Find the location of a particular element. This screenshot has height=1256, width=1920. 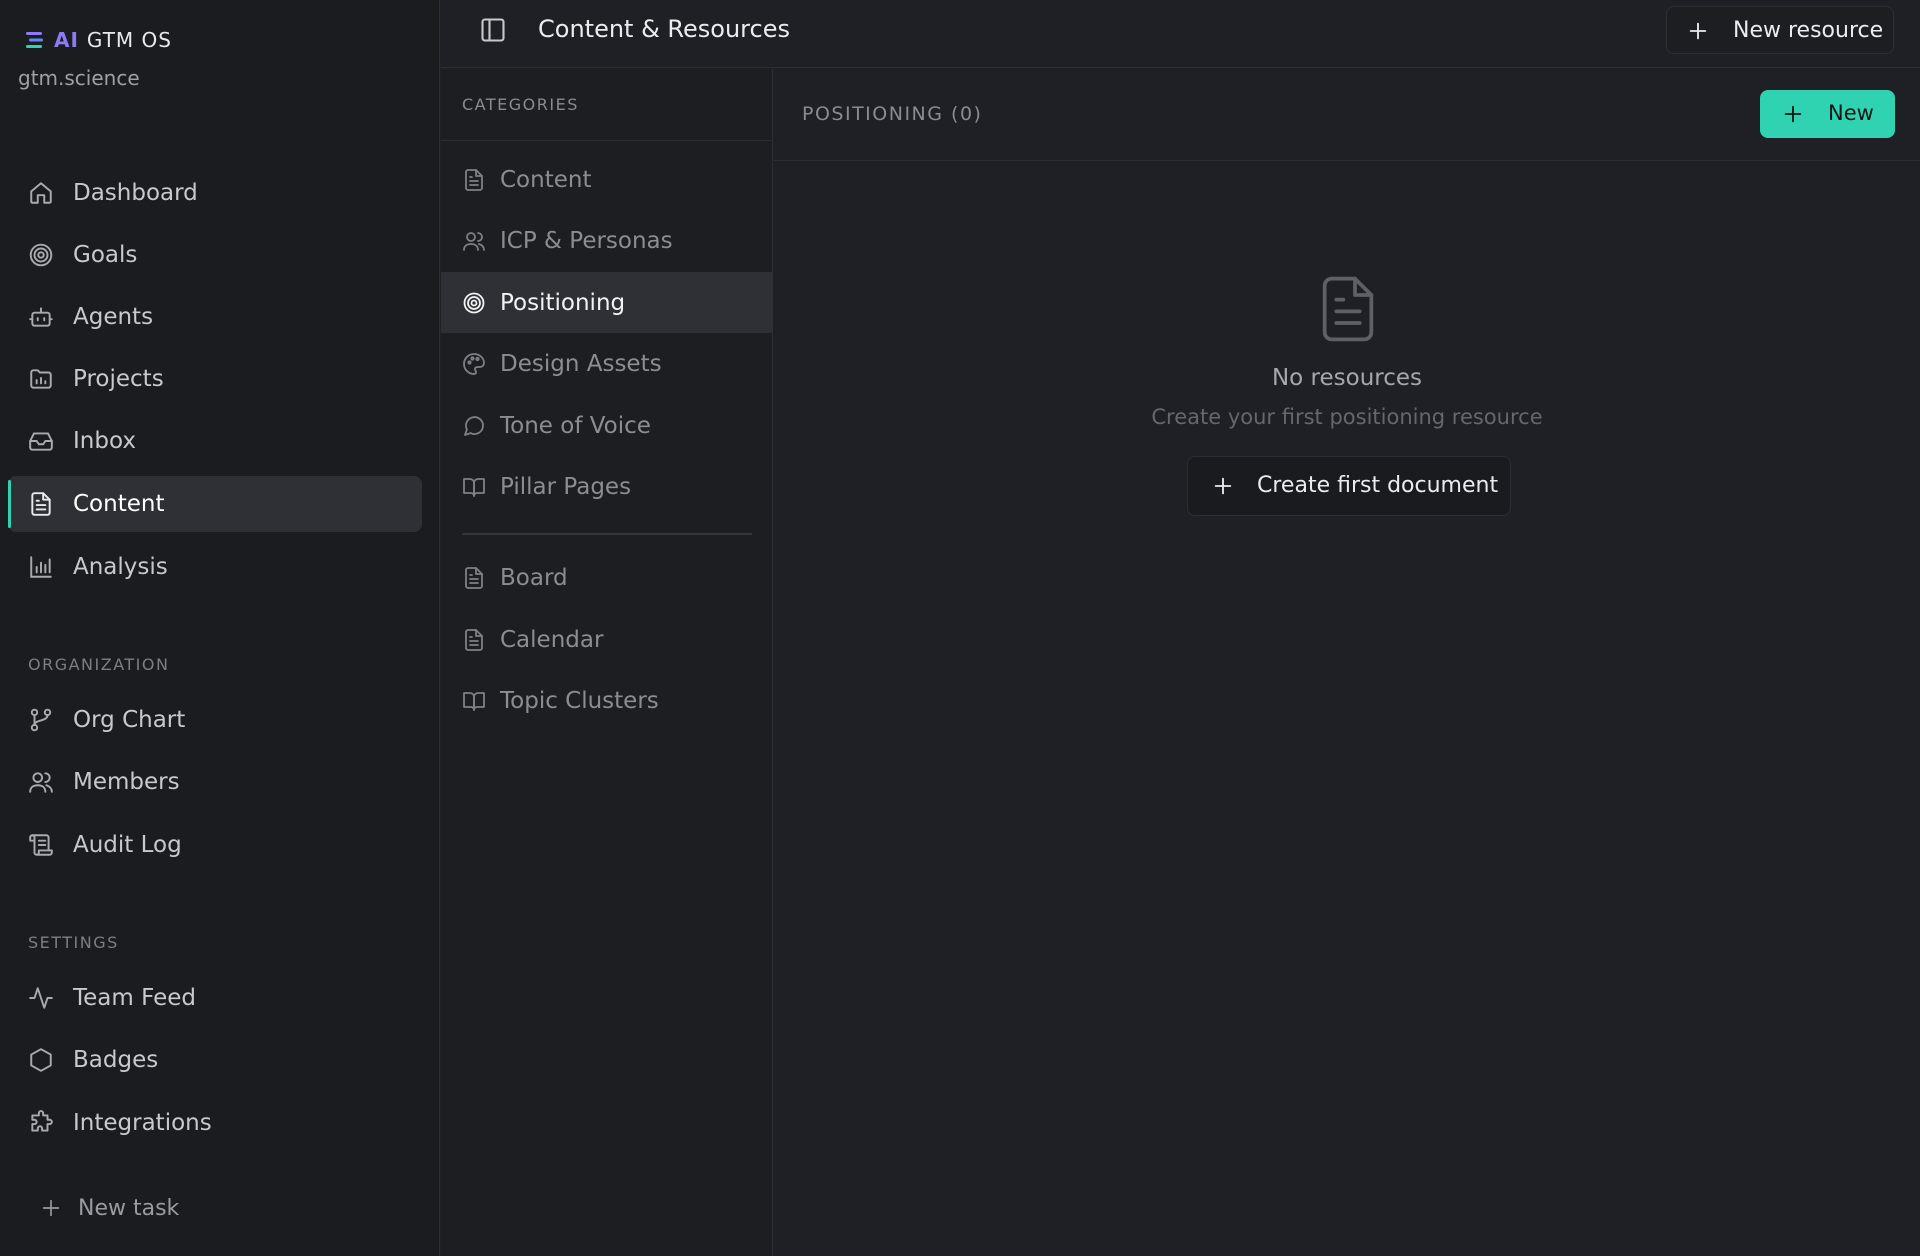

category-label: Content is located at coordinates (546, 179).